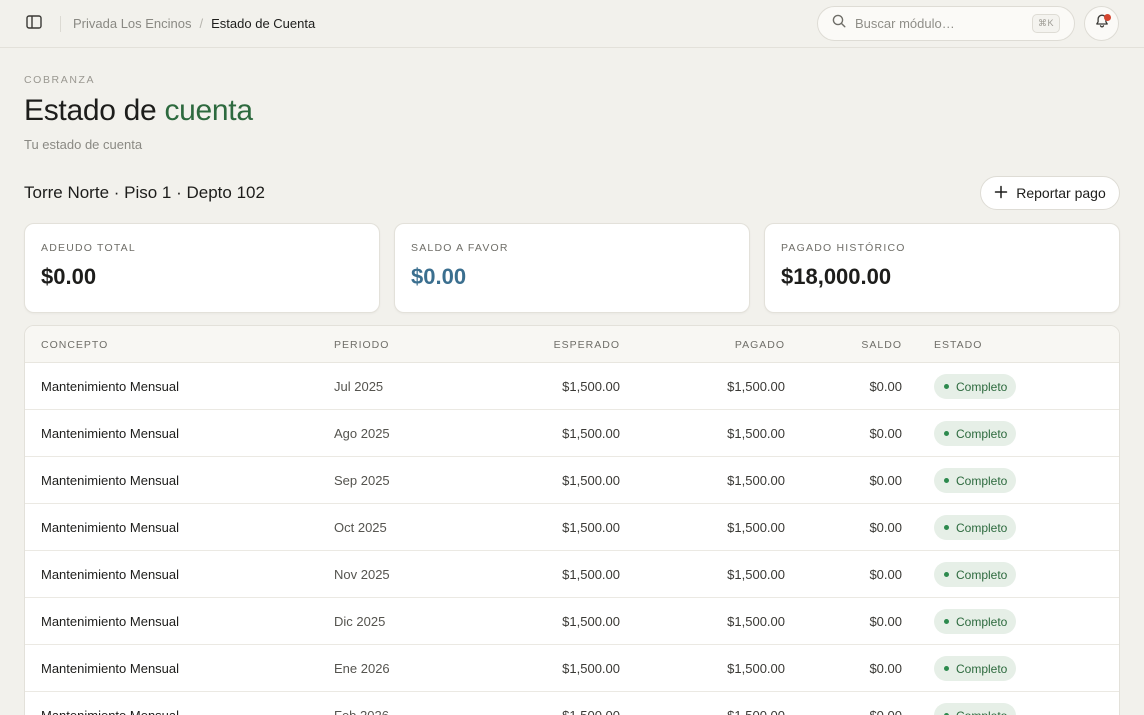 The image size is (1144, 715). I want to click on column-header-paid: PAGADO, so click(759, 345).